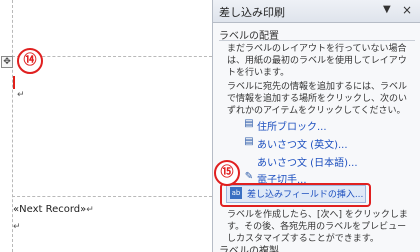  What do you see at coordinates (112, 196) in the screenshot?
I see `label-separator` at bounding box center [112, 196].